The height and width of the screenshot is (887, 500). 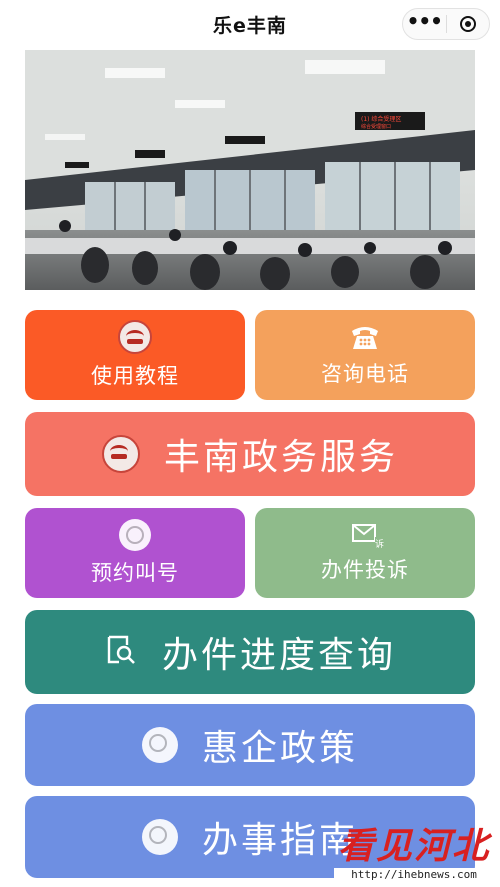 What do you see at coordinates (365, 374) in the screenshot?
I see `hotline-label: 咨询电话` at bounding box center [365, 374].